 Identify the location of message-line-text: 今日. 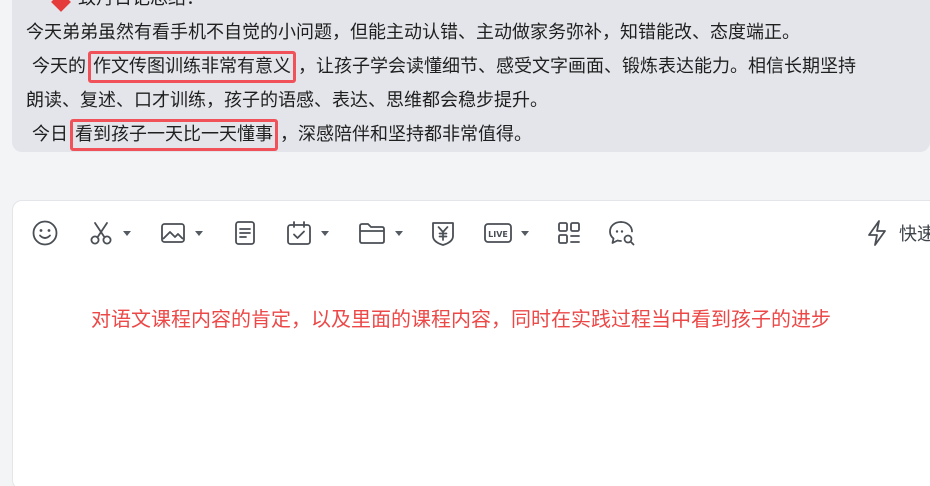
(50, 134).